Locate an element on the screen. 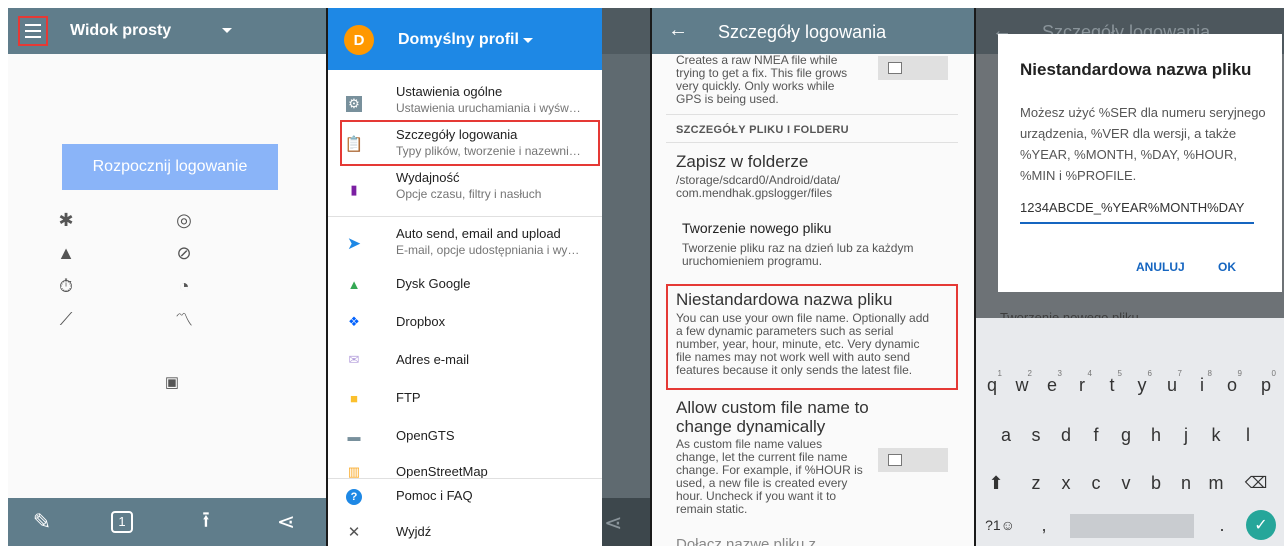 The width and height of the screenshot is (1284, 546). menu-item-title: Adres e-mail is located at coordinates (432, 359).